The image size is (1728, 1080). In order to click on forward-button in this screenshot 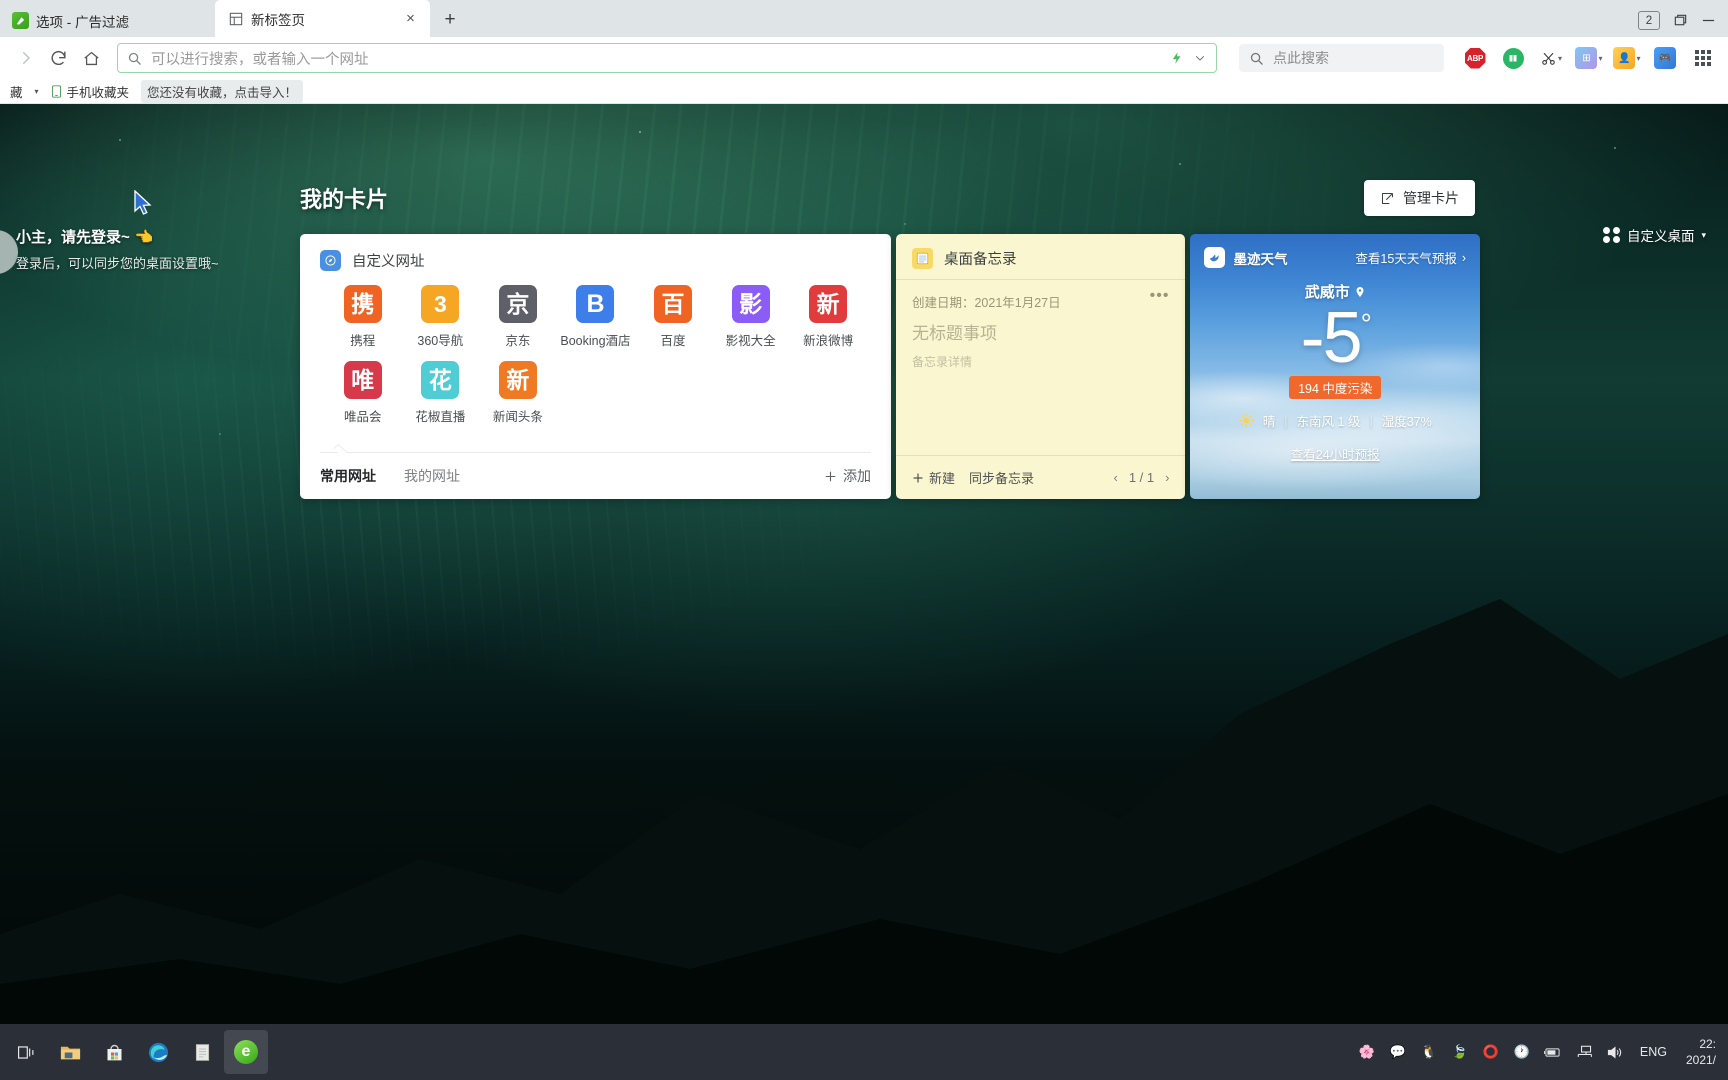, I will do `click(25, 58)`.